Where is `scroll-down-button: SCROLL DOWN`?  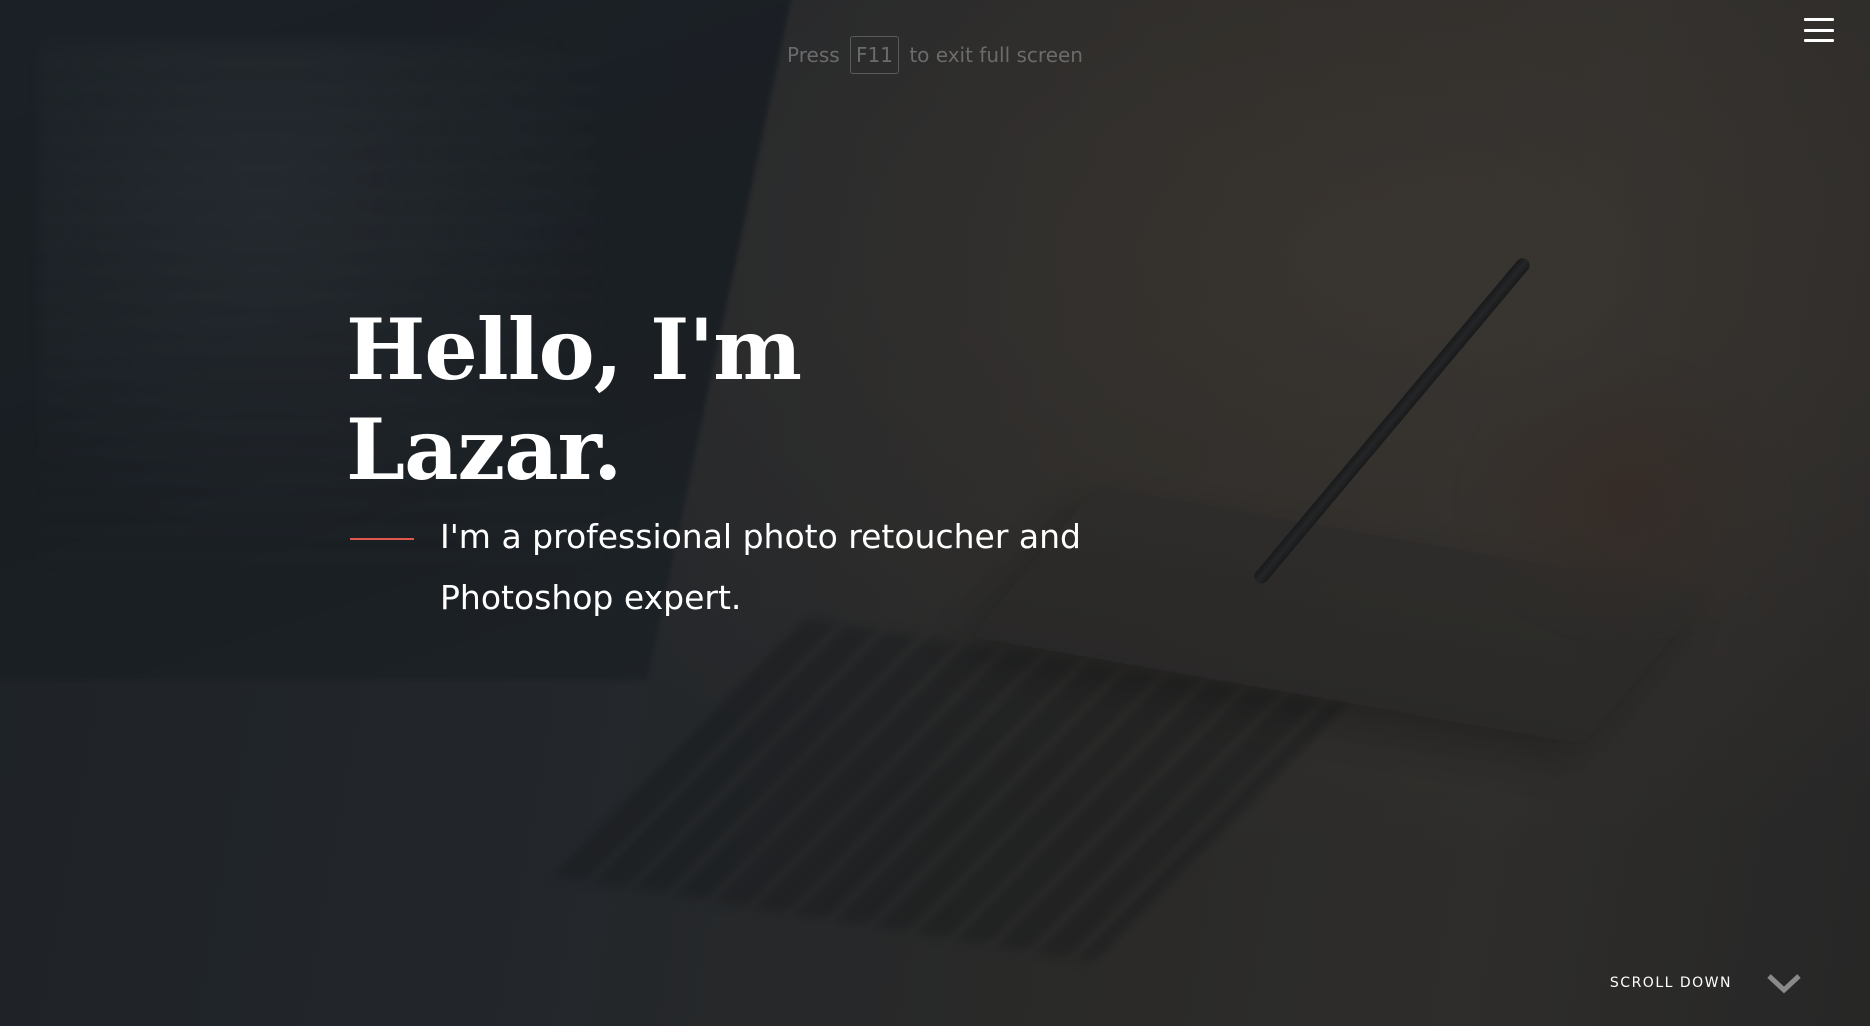 scroll-down-button: SCROLL DOWN is located at coordinates (1706, 983).